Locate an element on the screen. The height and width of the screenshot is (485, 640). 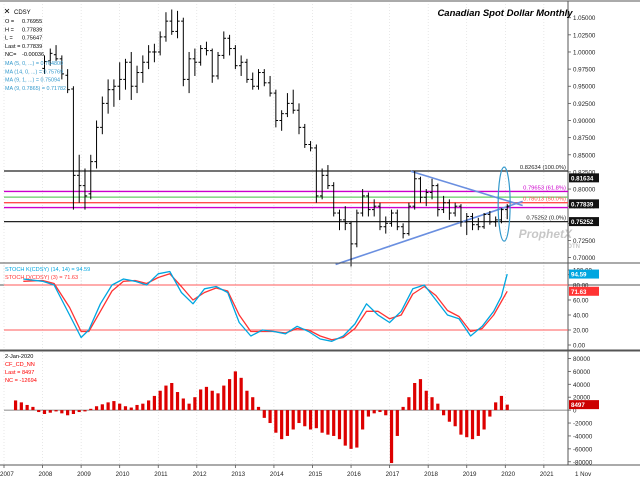
price-ytick-label: 1.05000 is located at coordinates (584, 18).